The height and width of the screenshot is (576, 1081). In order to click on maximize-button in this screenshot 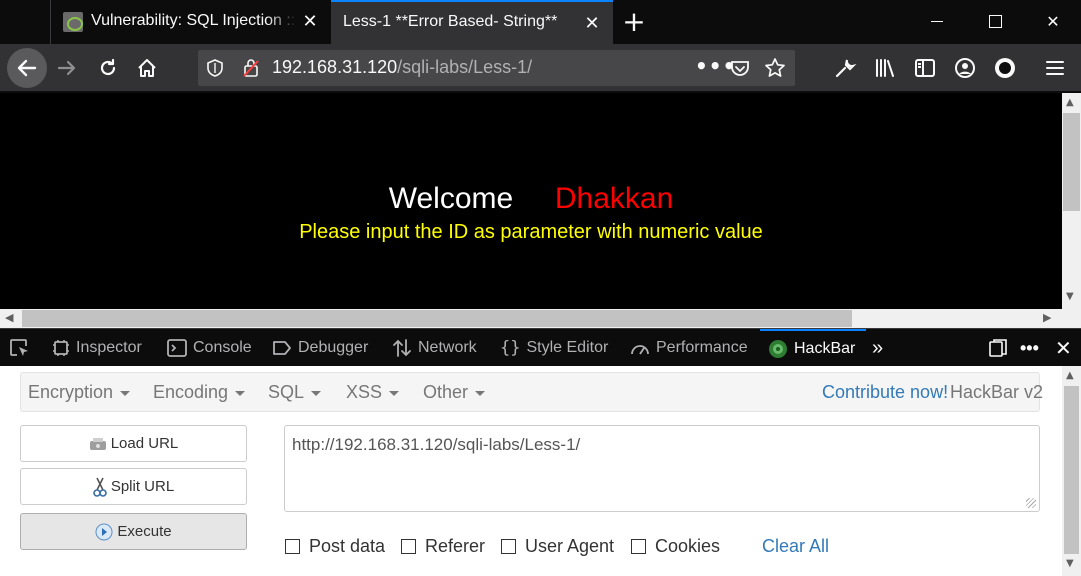, I will do `click(995, 22)`.